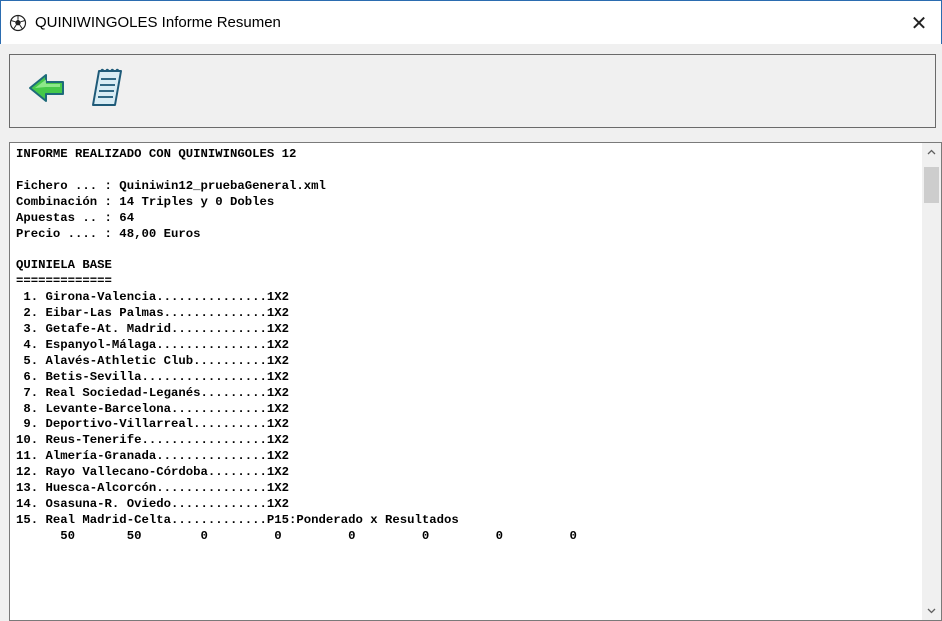  What do you see at coordinates (18, 23) in the screenshot?
I see `soccer-ball-icon` at bounding box center [18, 23].